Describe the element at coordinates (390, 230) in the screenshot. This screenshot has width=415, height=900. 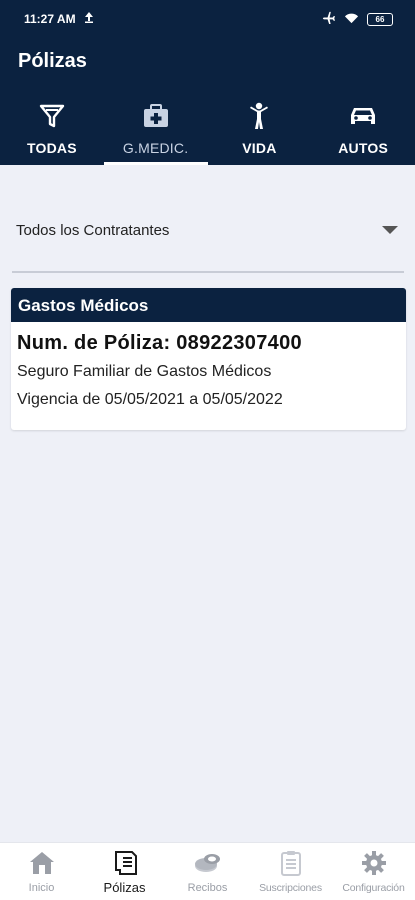
I see `chevron-down-icon` at that location.